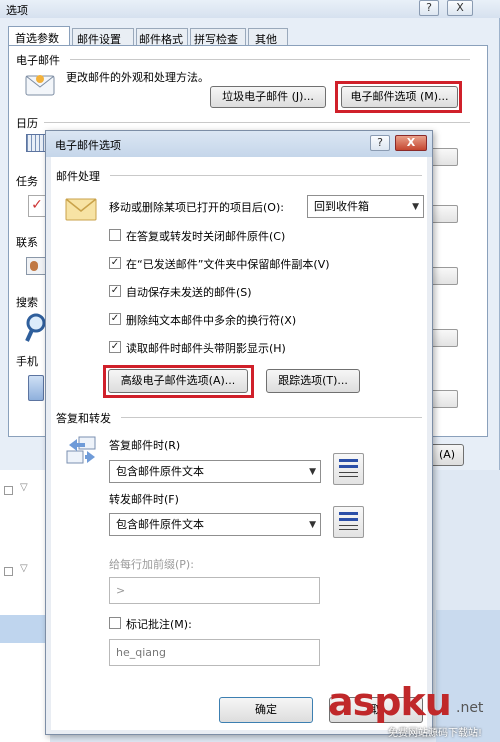 The image size is (500, 742). Describe the element at coordinates (121, 590) in the screenshot. I see `prefix-value: >` at that location.